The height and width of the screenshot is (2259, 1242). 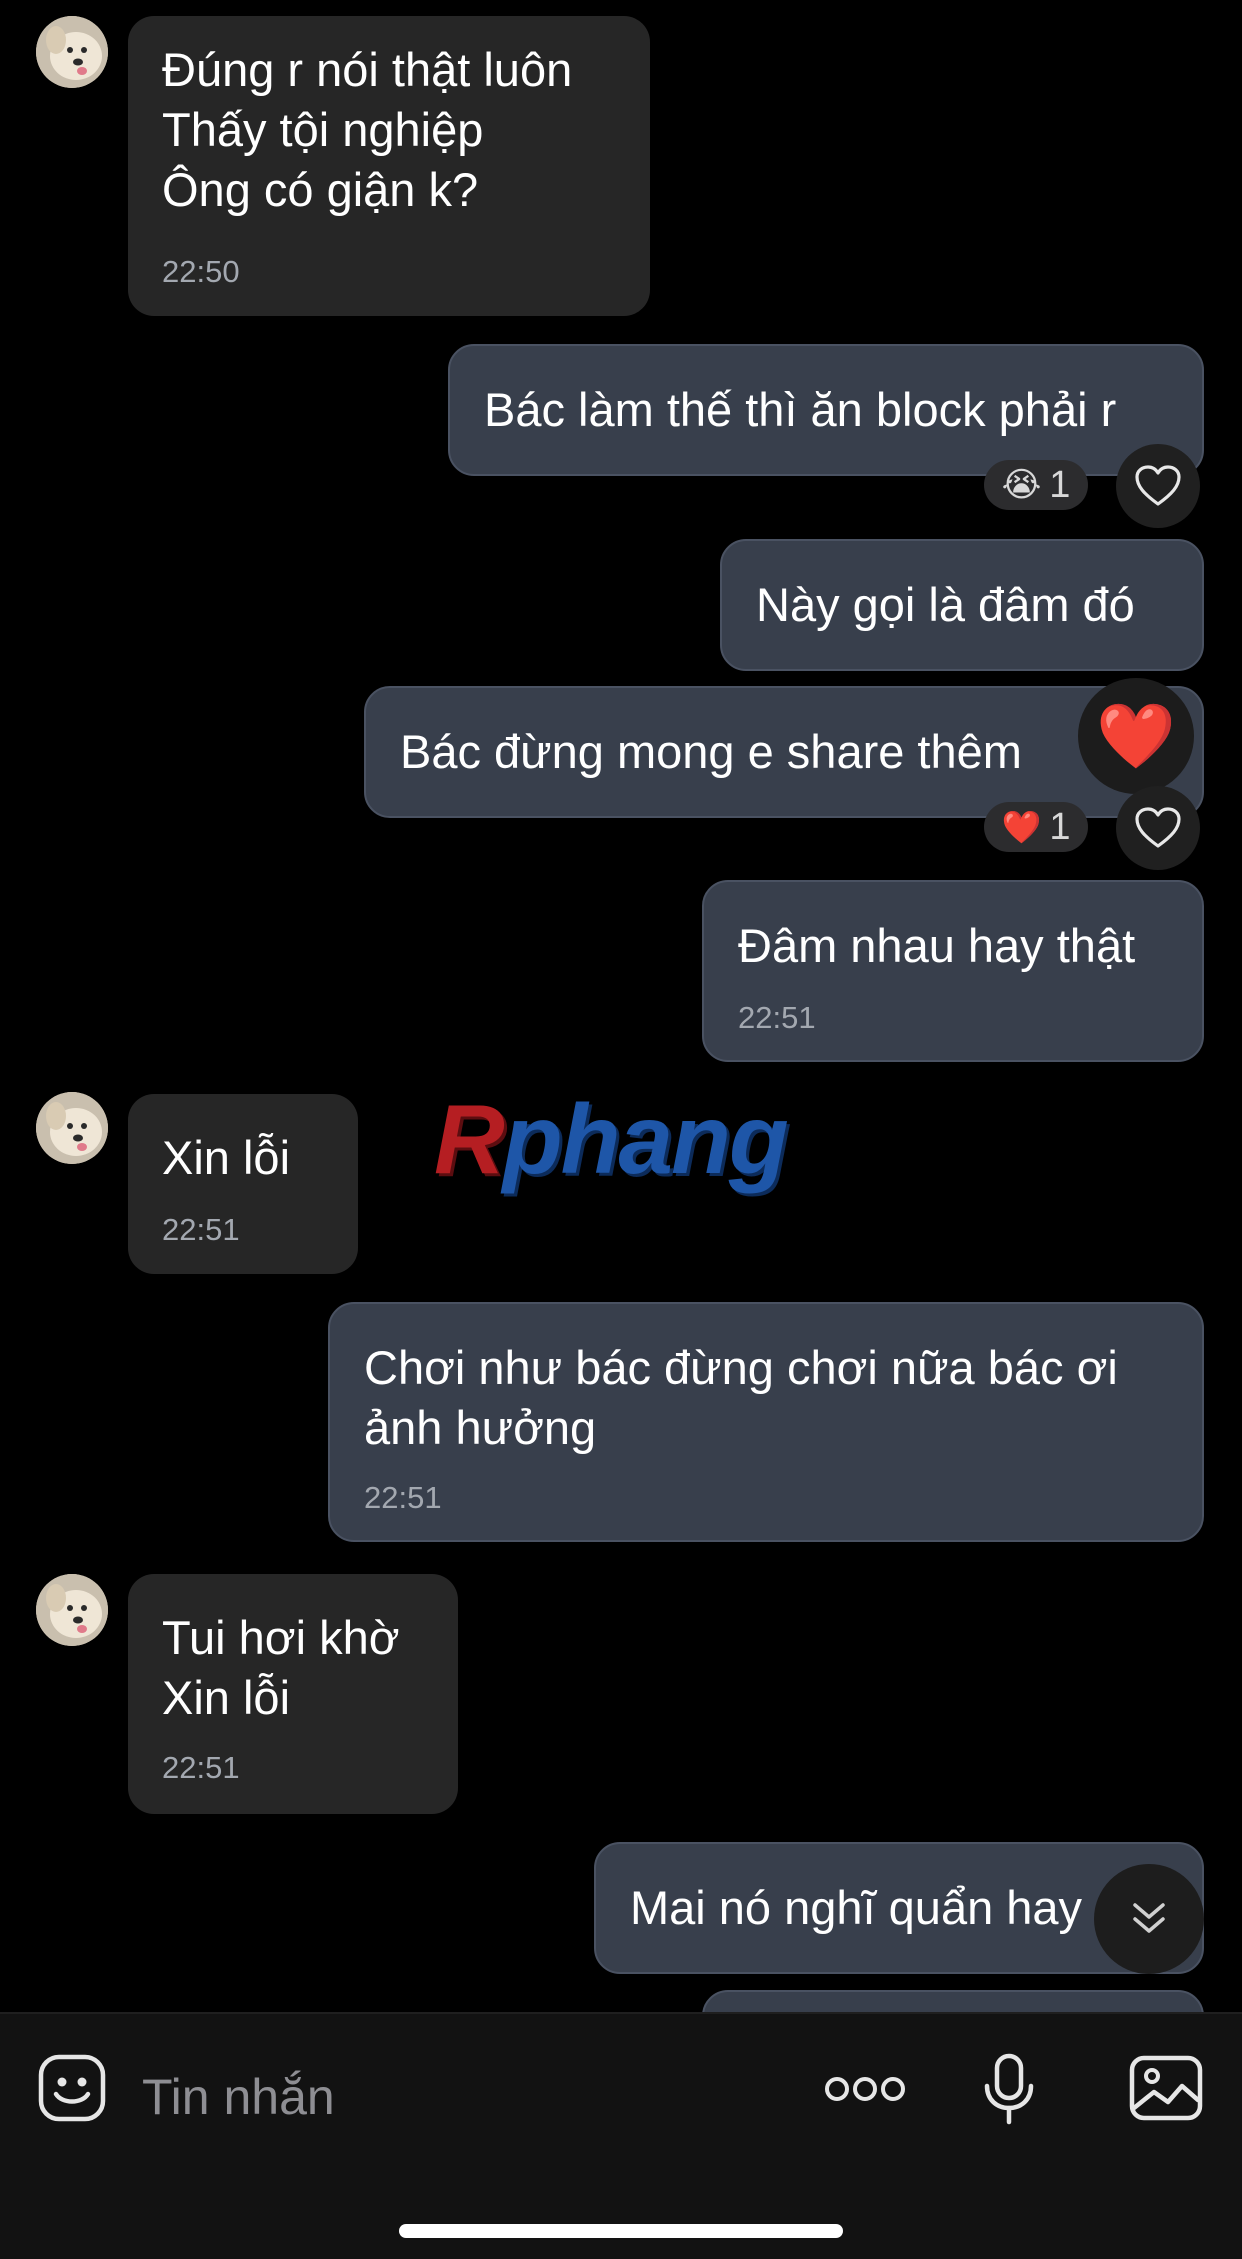 I want to click on double-chevron-down-icon, so click(x=1149, y=1918).